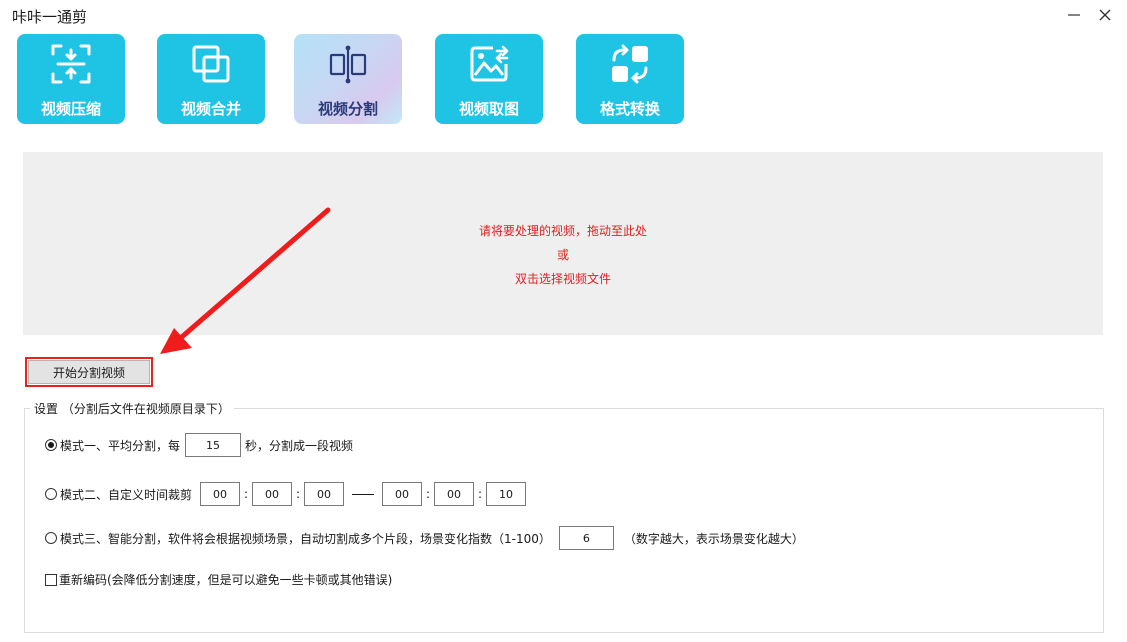 The height and width of the screenshot is (642, 1127). I want to click on mode2-start-minute-input: 00, so click(272, 494).